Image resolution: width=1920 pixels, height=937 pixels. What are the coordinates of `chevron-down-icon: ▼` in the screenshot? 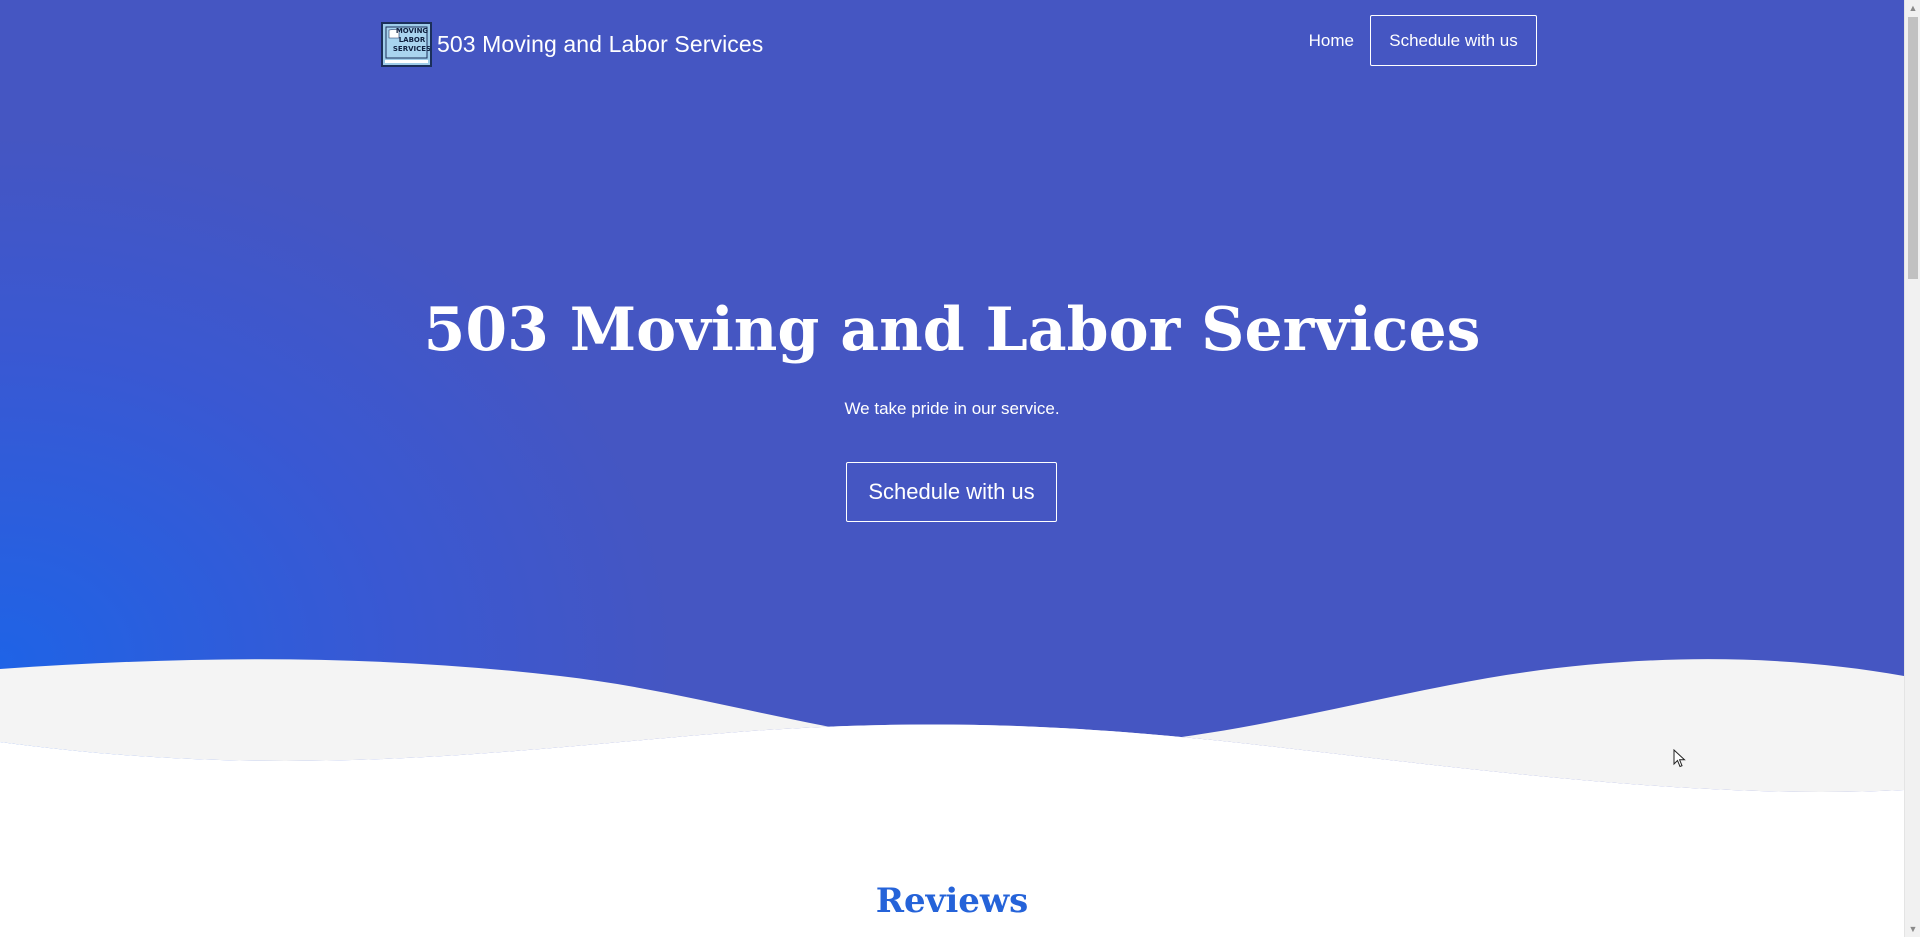 It's located at (1912, 929).